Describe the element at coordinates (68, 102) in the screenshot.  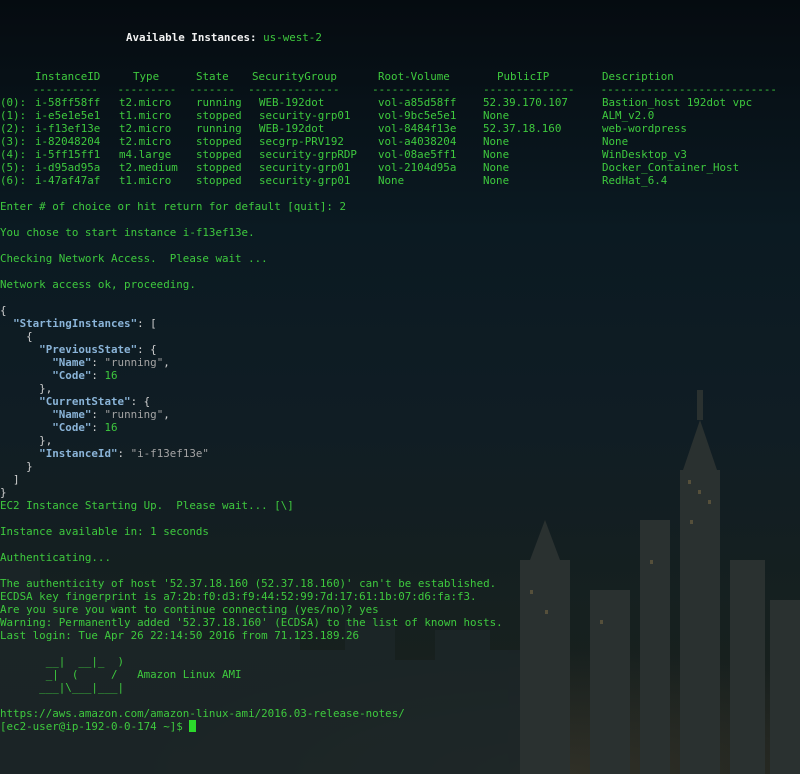
I see `cell-id: i-58ff58ff` at that location.